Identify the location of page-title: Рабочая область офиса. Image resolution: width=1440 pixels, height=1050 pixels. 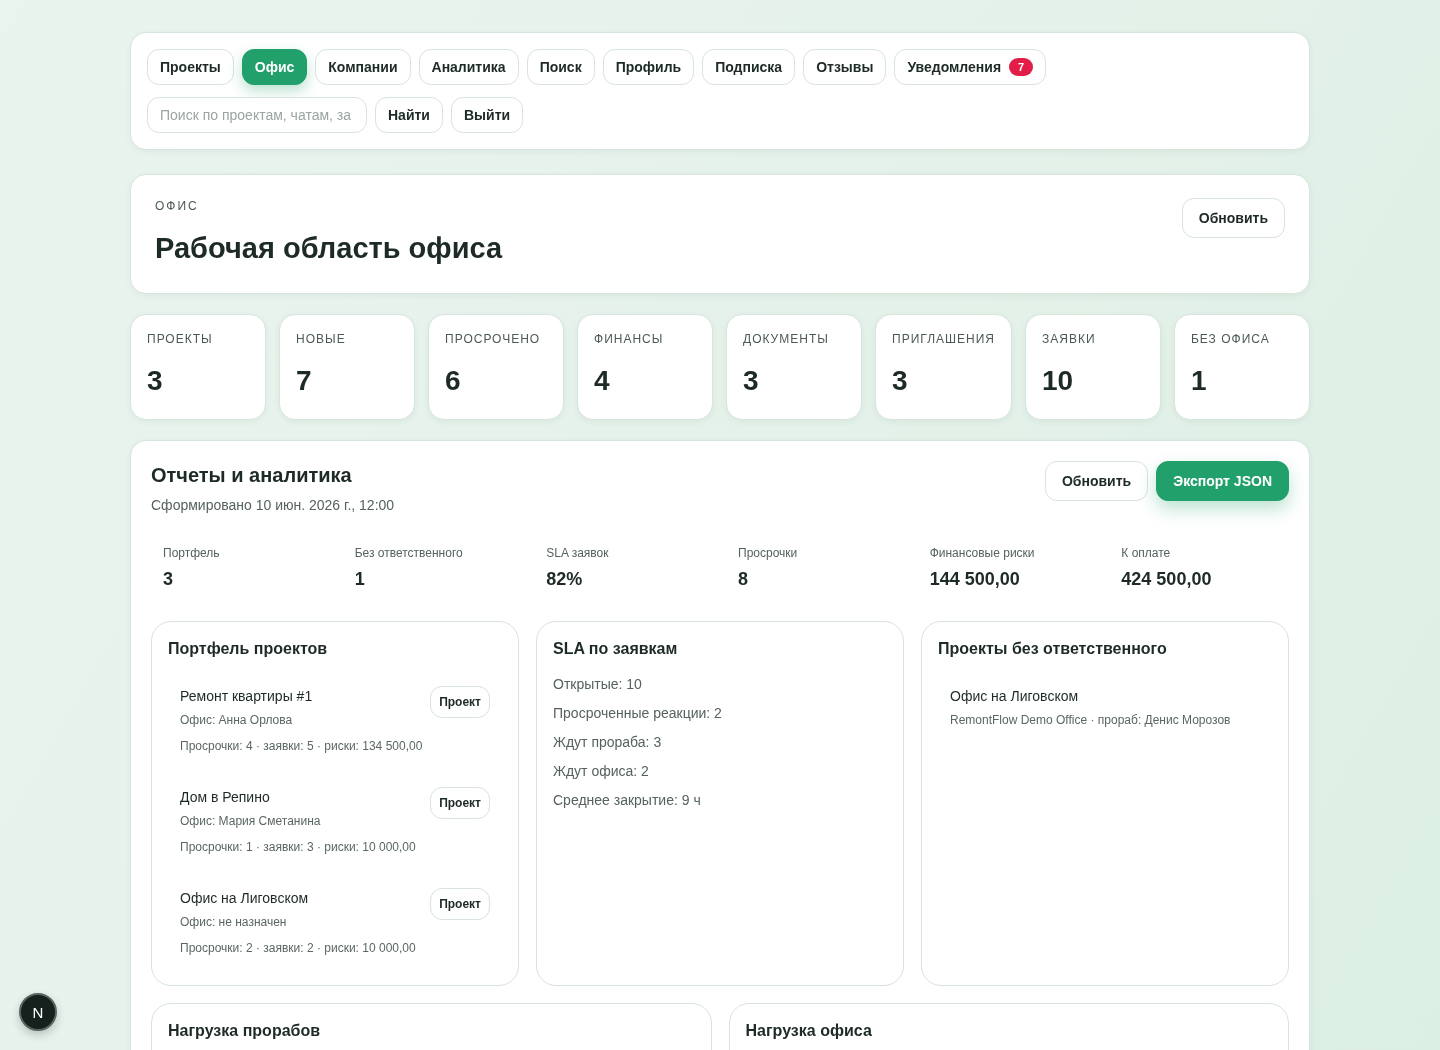
(329, 248).